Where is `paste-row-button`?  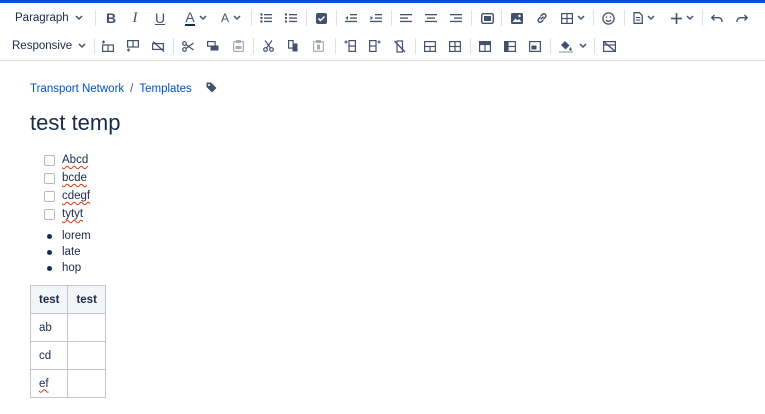
paste-row-button is located at coordinates (238, 46).